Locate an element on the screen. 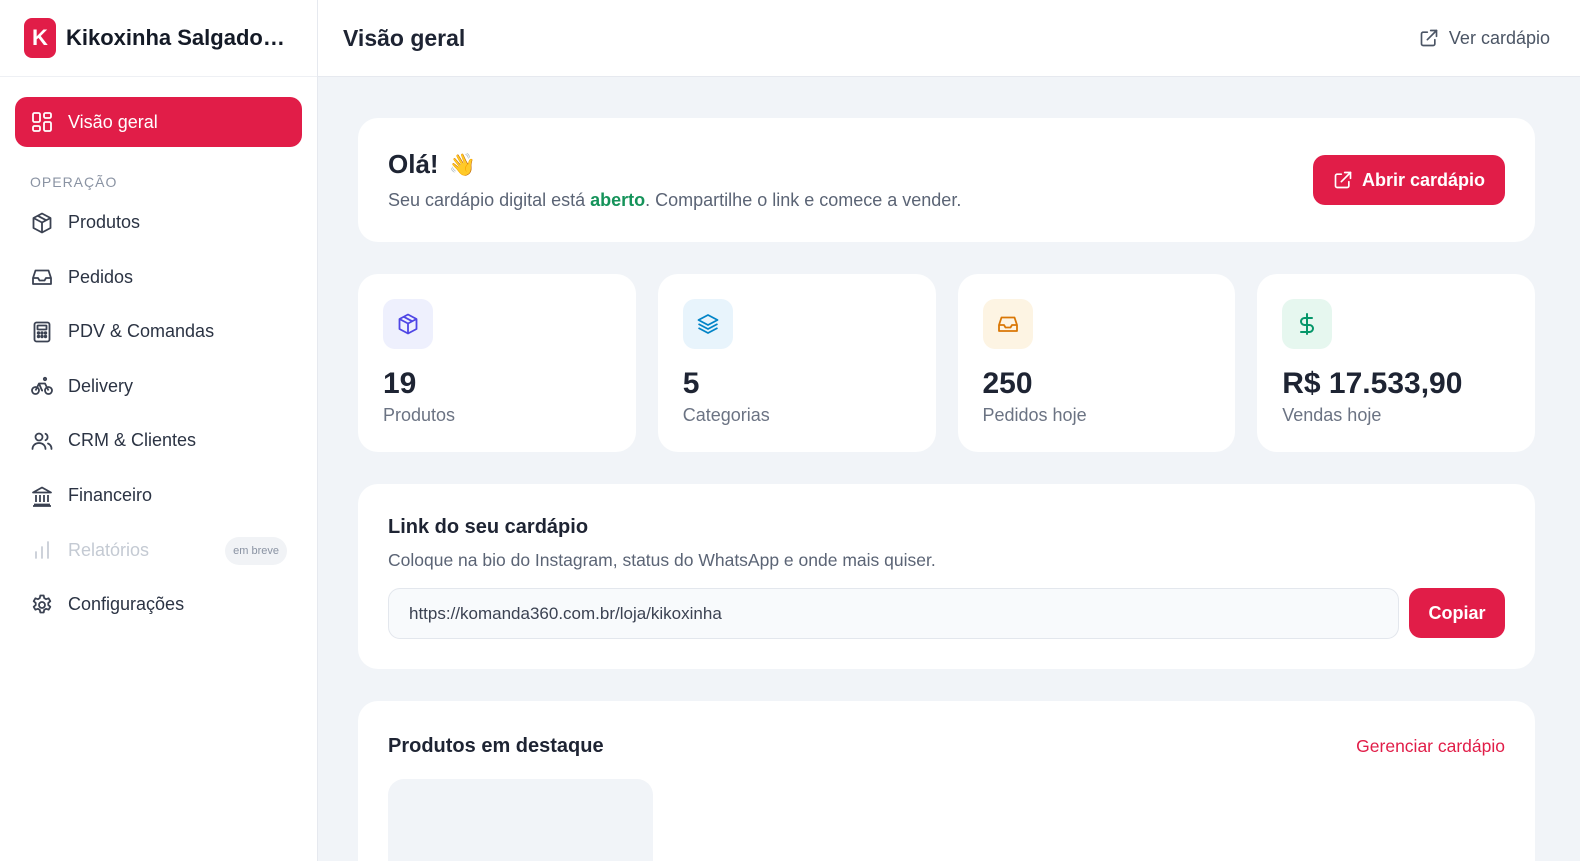  sidebar-item-label: Configurações is located at coordinates (126, 604).